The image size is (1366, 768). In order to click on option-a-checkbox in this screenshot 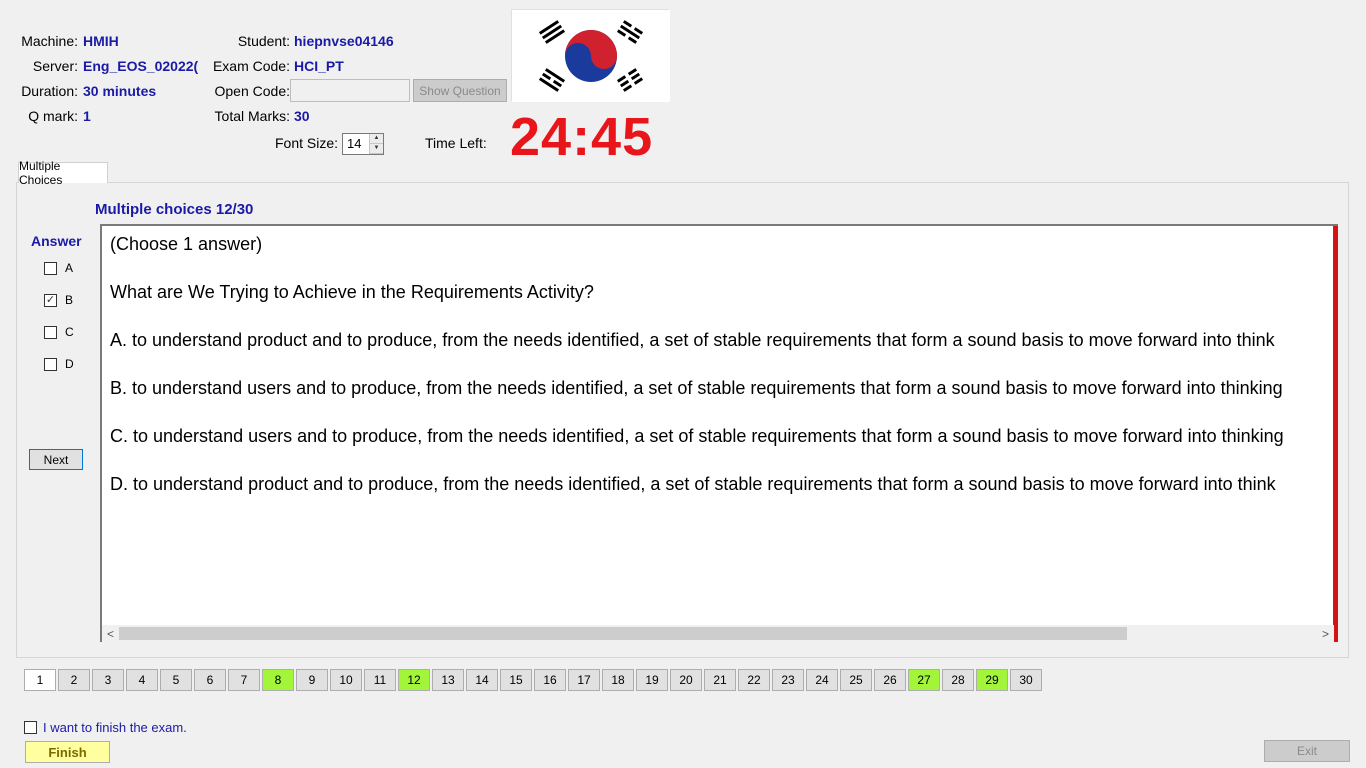, I will do `click(50, 268)`.